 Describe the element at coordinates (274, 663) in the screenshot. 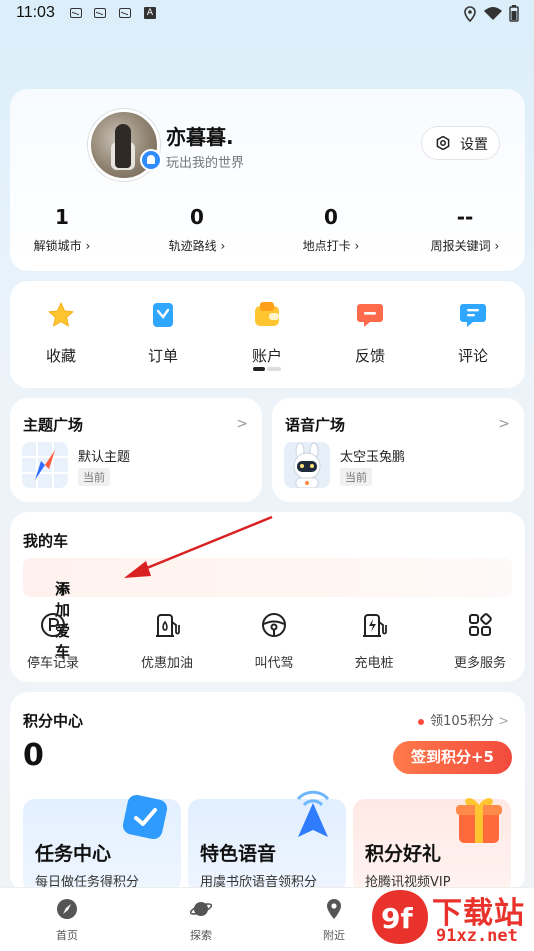

I see `service-label: 叫代驾` at that location.